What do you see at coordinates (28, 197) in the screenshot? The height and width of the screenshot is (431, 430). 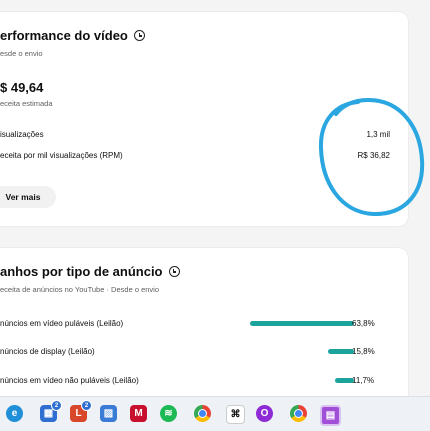 I see `see-more-button: Ver mais` at bounding box center [28, 197].